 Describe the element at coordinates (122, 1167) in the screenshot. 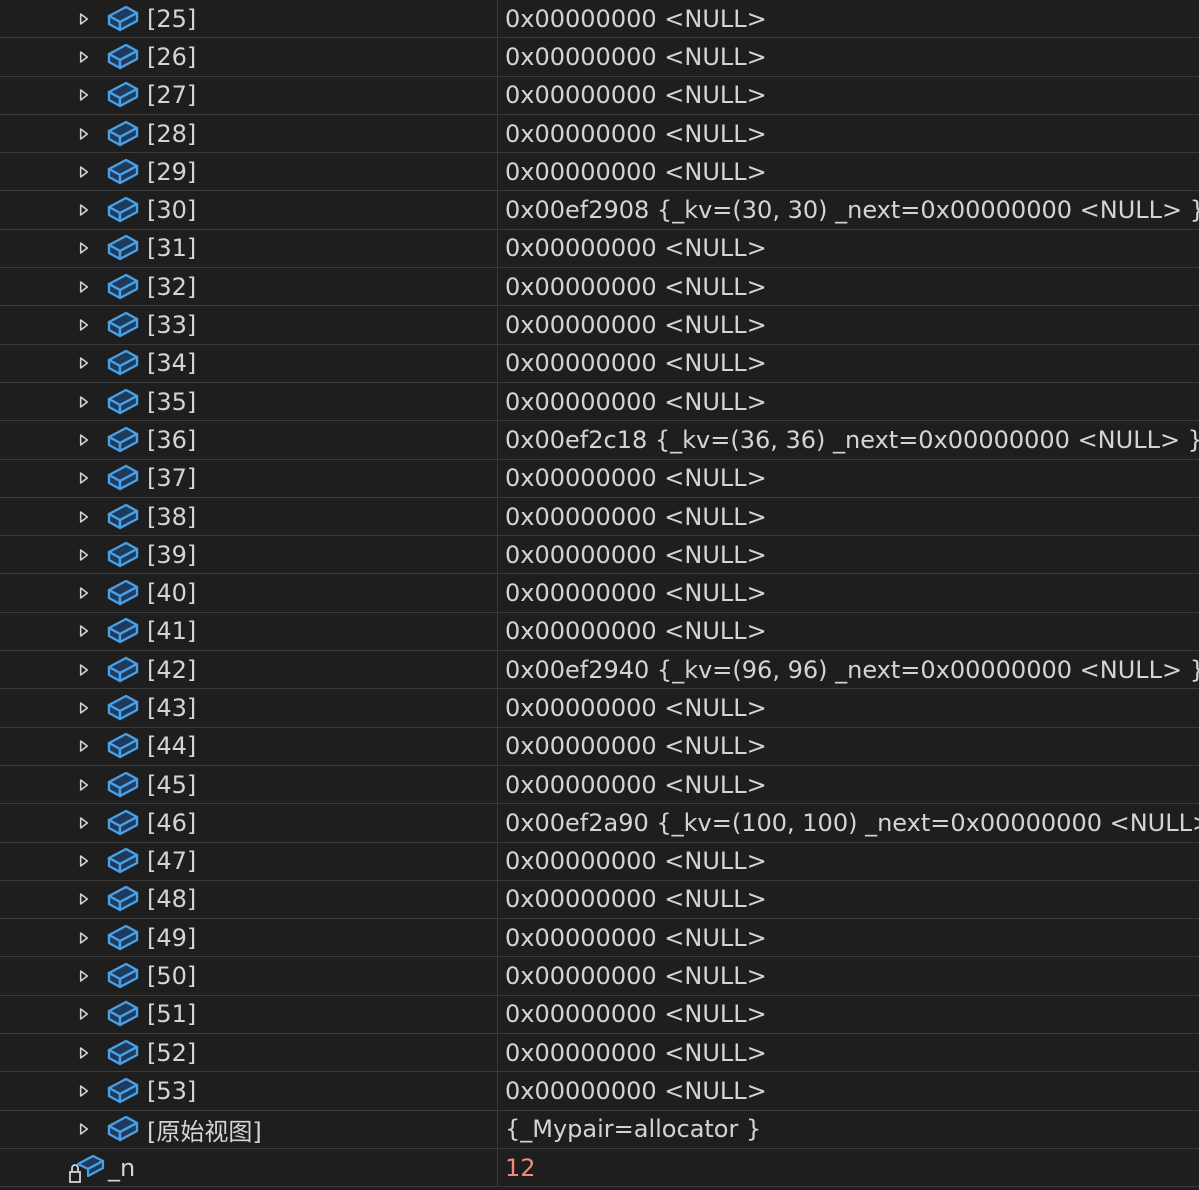

I see `variable-name: _n` at that location.